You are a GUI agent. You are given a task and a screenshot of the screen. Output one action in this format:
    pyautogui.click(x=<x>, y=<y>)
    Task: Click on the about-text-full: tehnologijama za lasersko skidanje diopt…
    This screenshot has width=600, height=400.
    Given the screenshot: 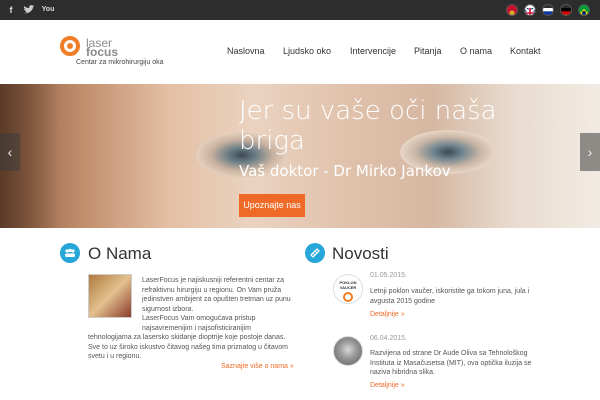 What is the action you would take?
    pyautogui.click(x=188, y=347)
    